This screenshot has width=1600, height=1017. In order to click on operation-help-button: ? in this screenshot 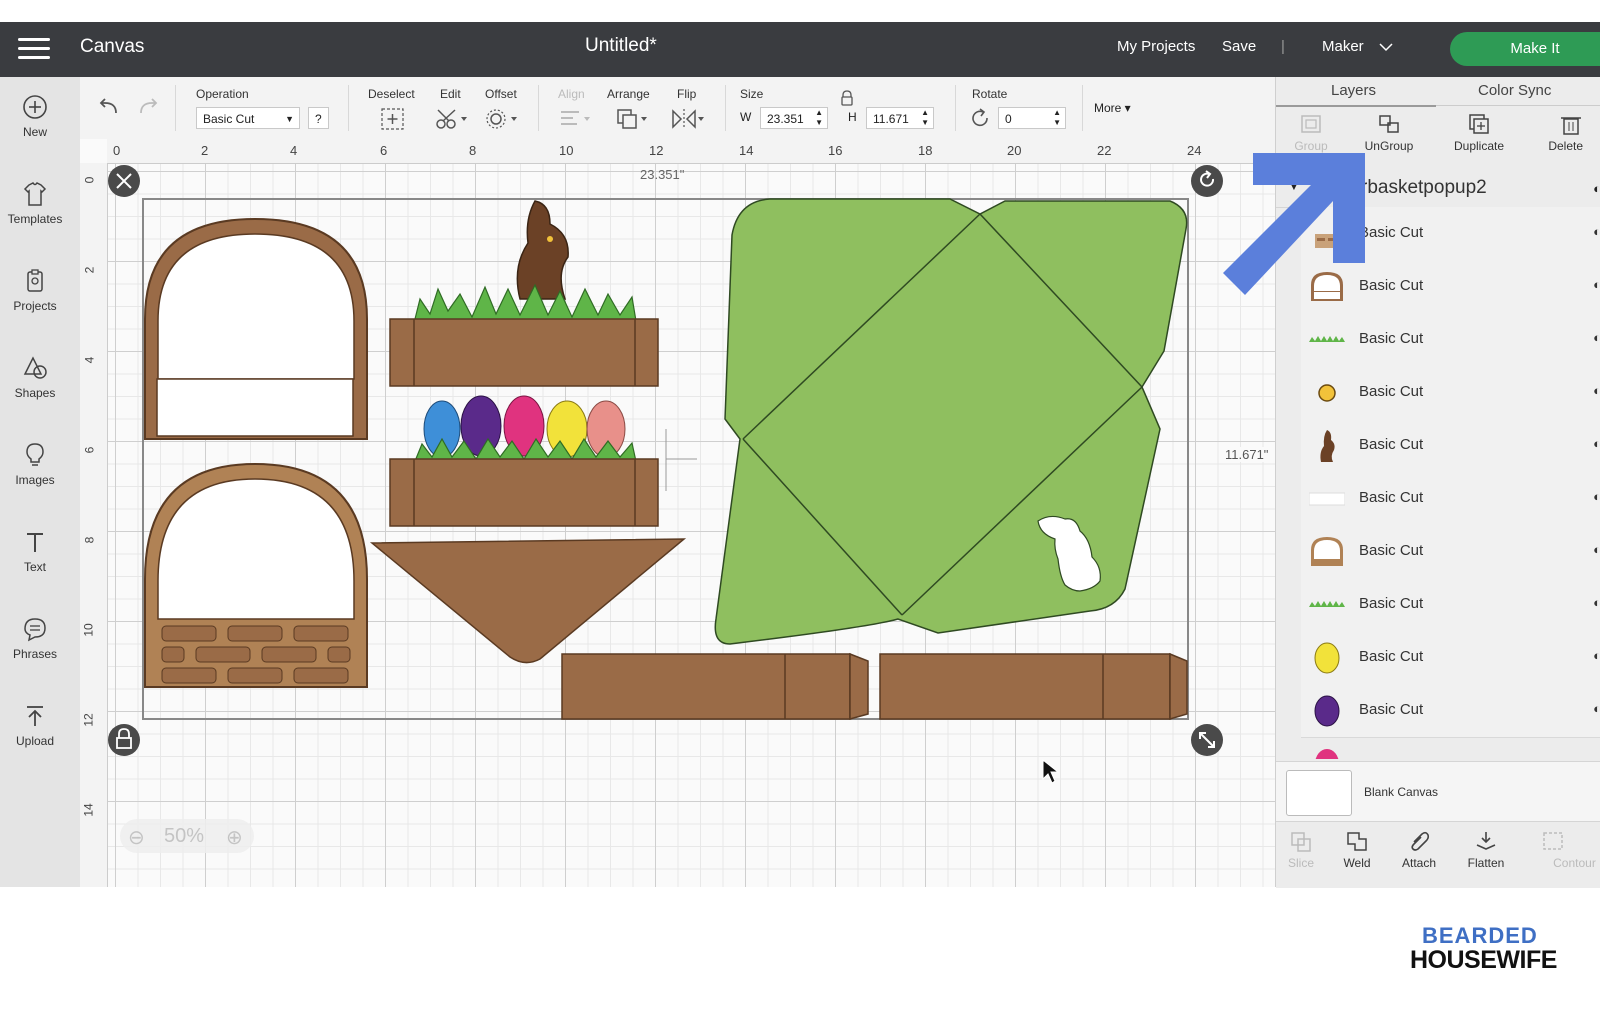, I will do `click(318, 118)`.